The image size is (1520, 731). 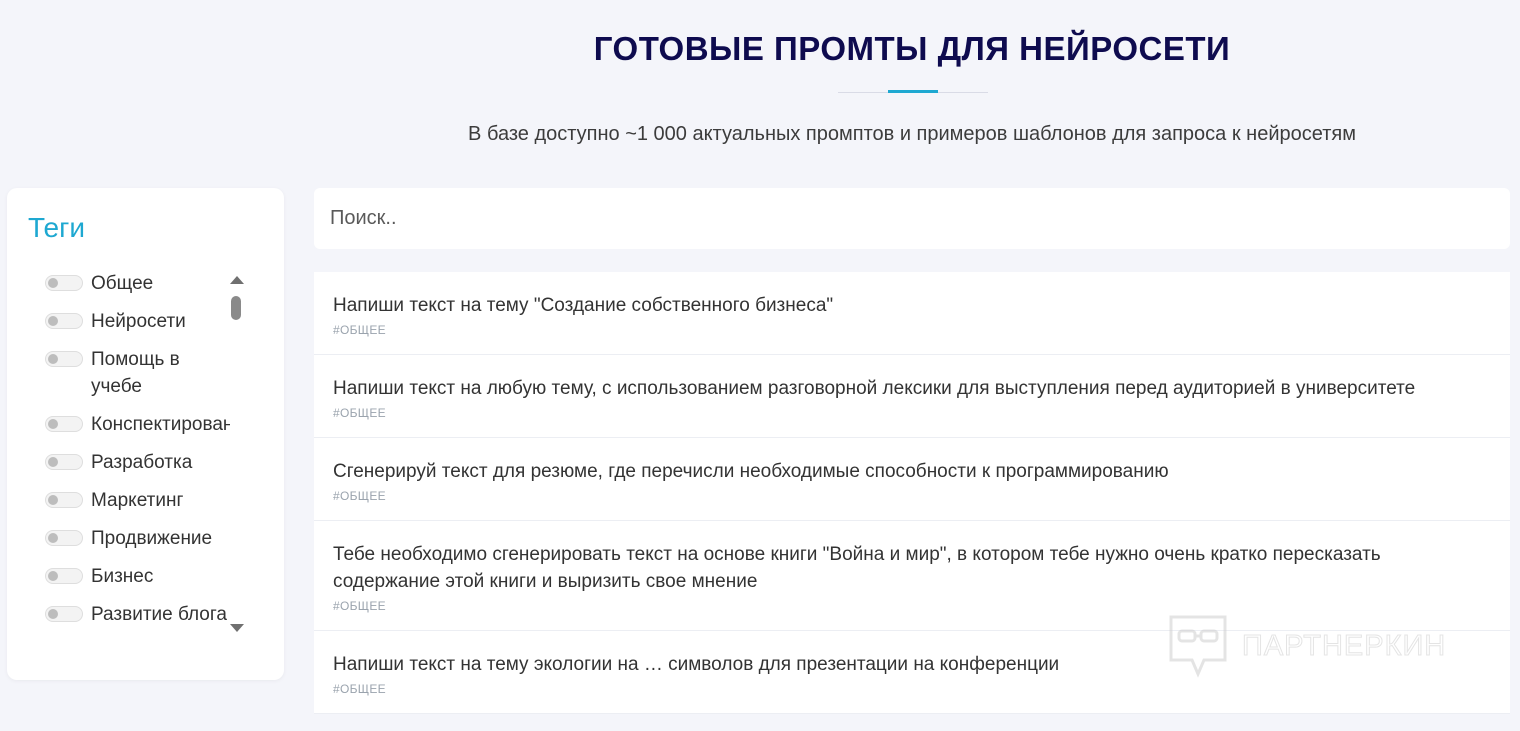 I want to click on tag-item-development: Разработка, so click(x=137, y=462).